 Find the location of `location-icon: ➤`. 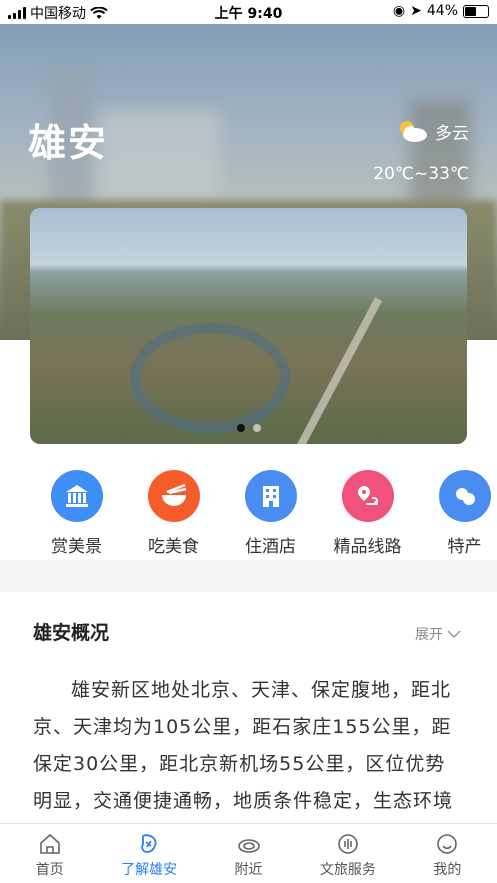

location-icon: ➤ is located at coordinates (416, 11).